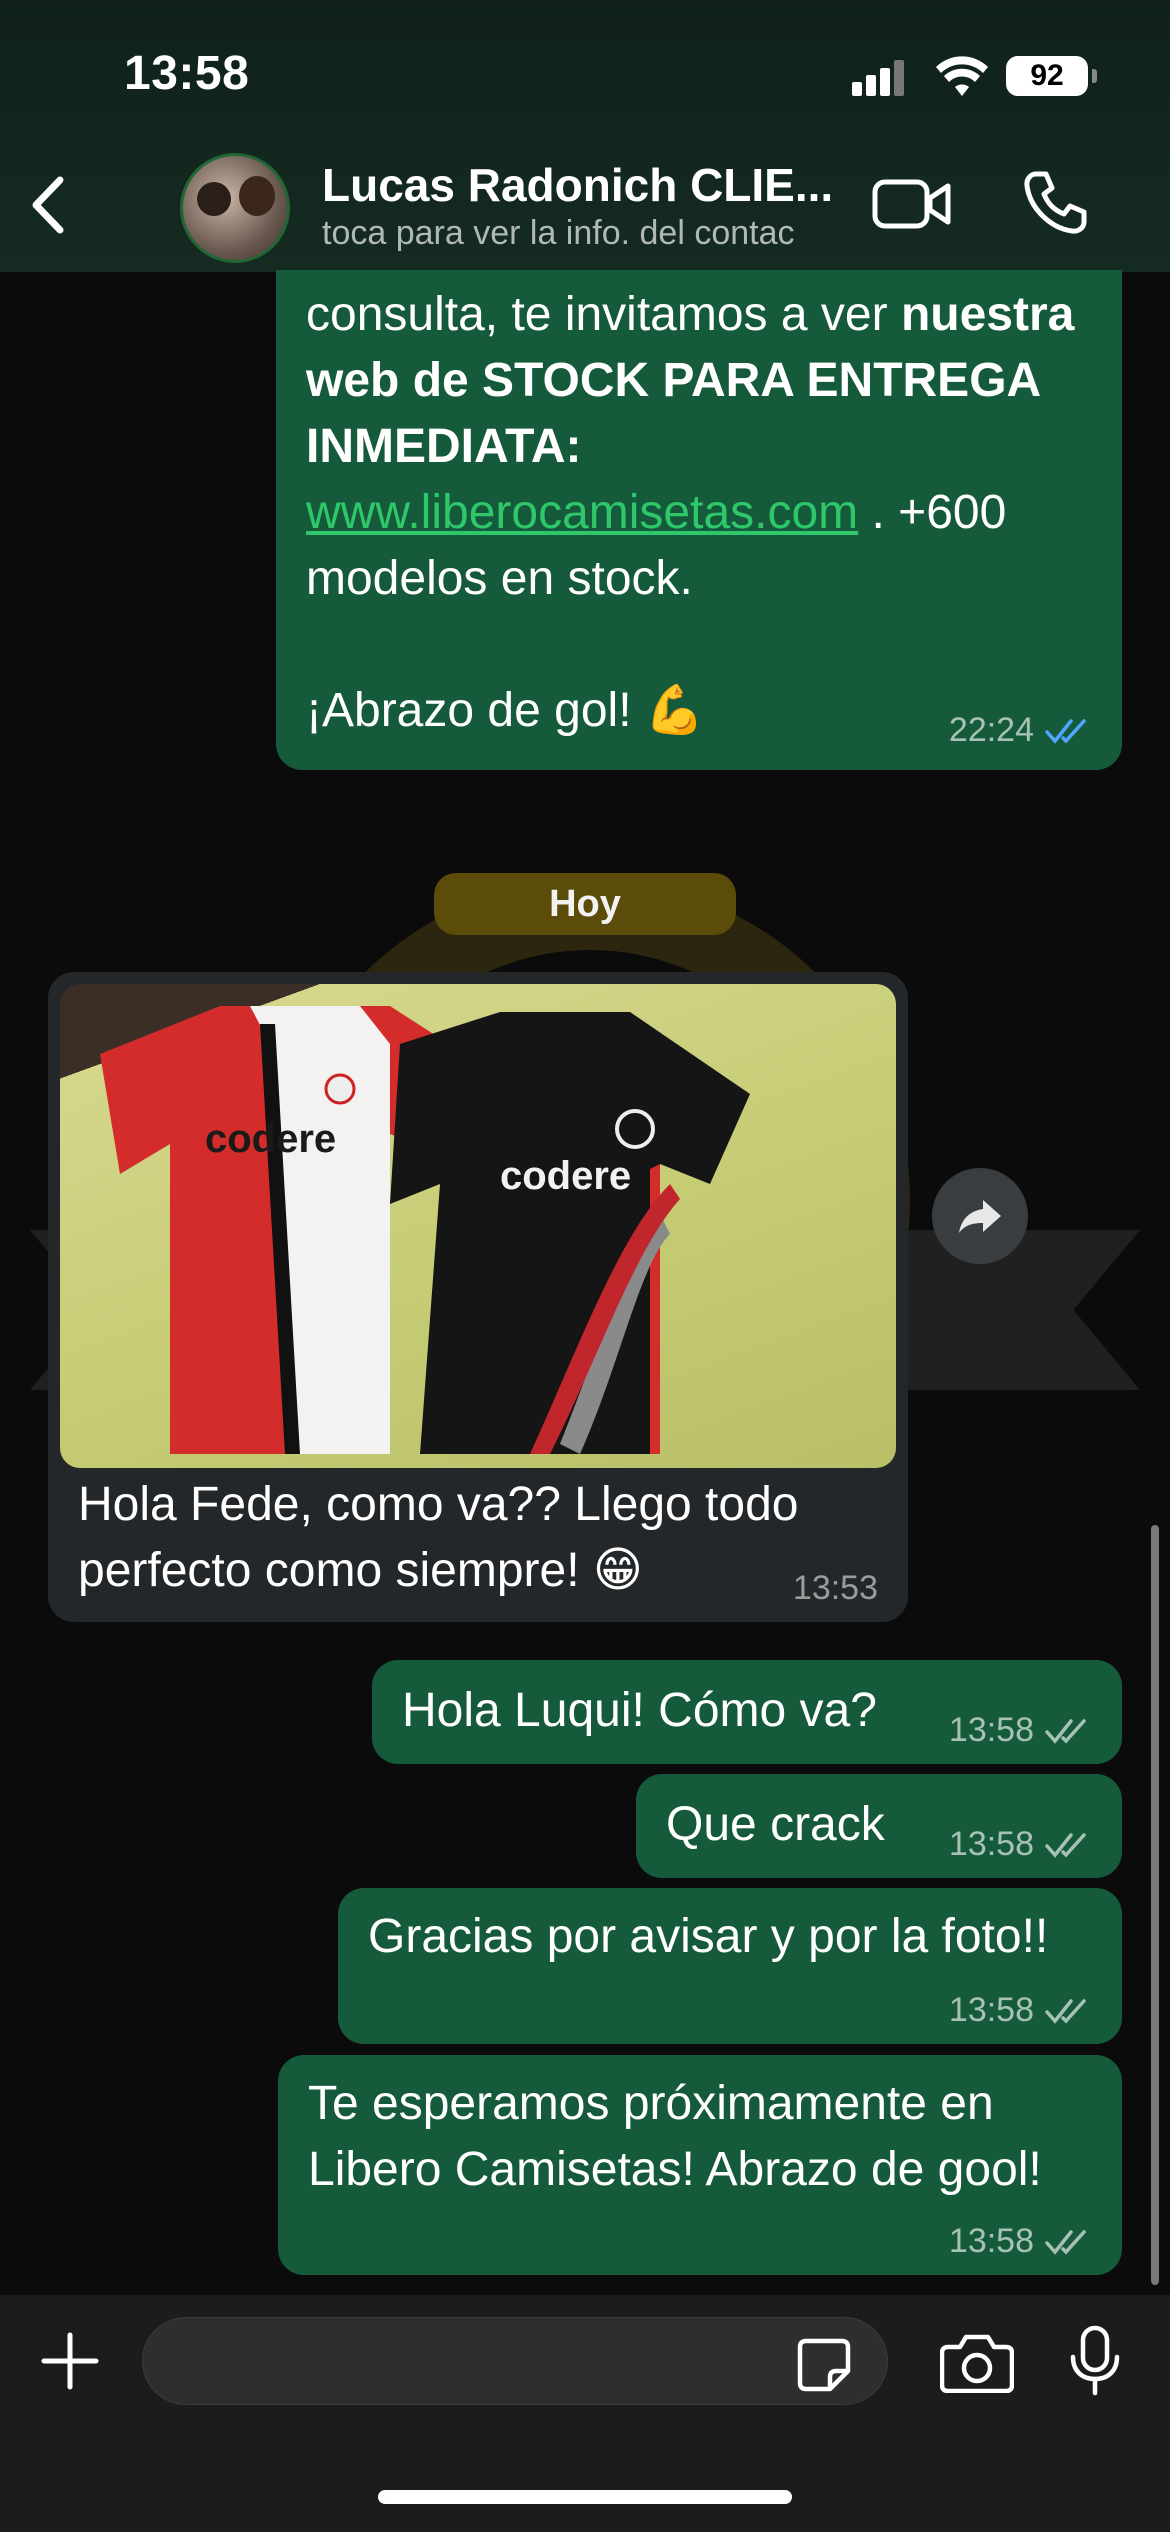 Image resolution: width=1170 pixels, height=2532 pixels. What do you see at coordinates (1051, 76) in the screenshot?
I see `battery-icon: 92` at bounding box center [1051, 76].